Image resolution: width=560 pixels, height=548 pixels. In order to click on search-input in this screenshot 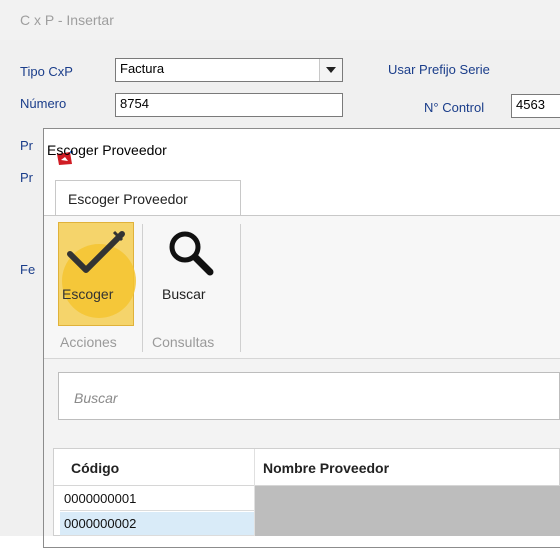, I will do `click(309, 396)`.